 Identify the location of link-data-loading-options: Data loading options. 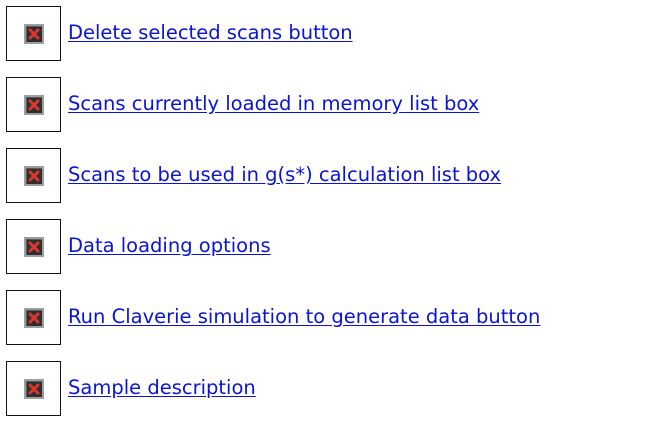
(169, 246).